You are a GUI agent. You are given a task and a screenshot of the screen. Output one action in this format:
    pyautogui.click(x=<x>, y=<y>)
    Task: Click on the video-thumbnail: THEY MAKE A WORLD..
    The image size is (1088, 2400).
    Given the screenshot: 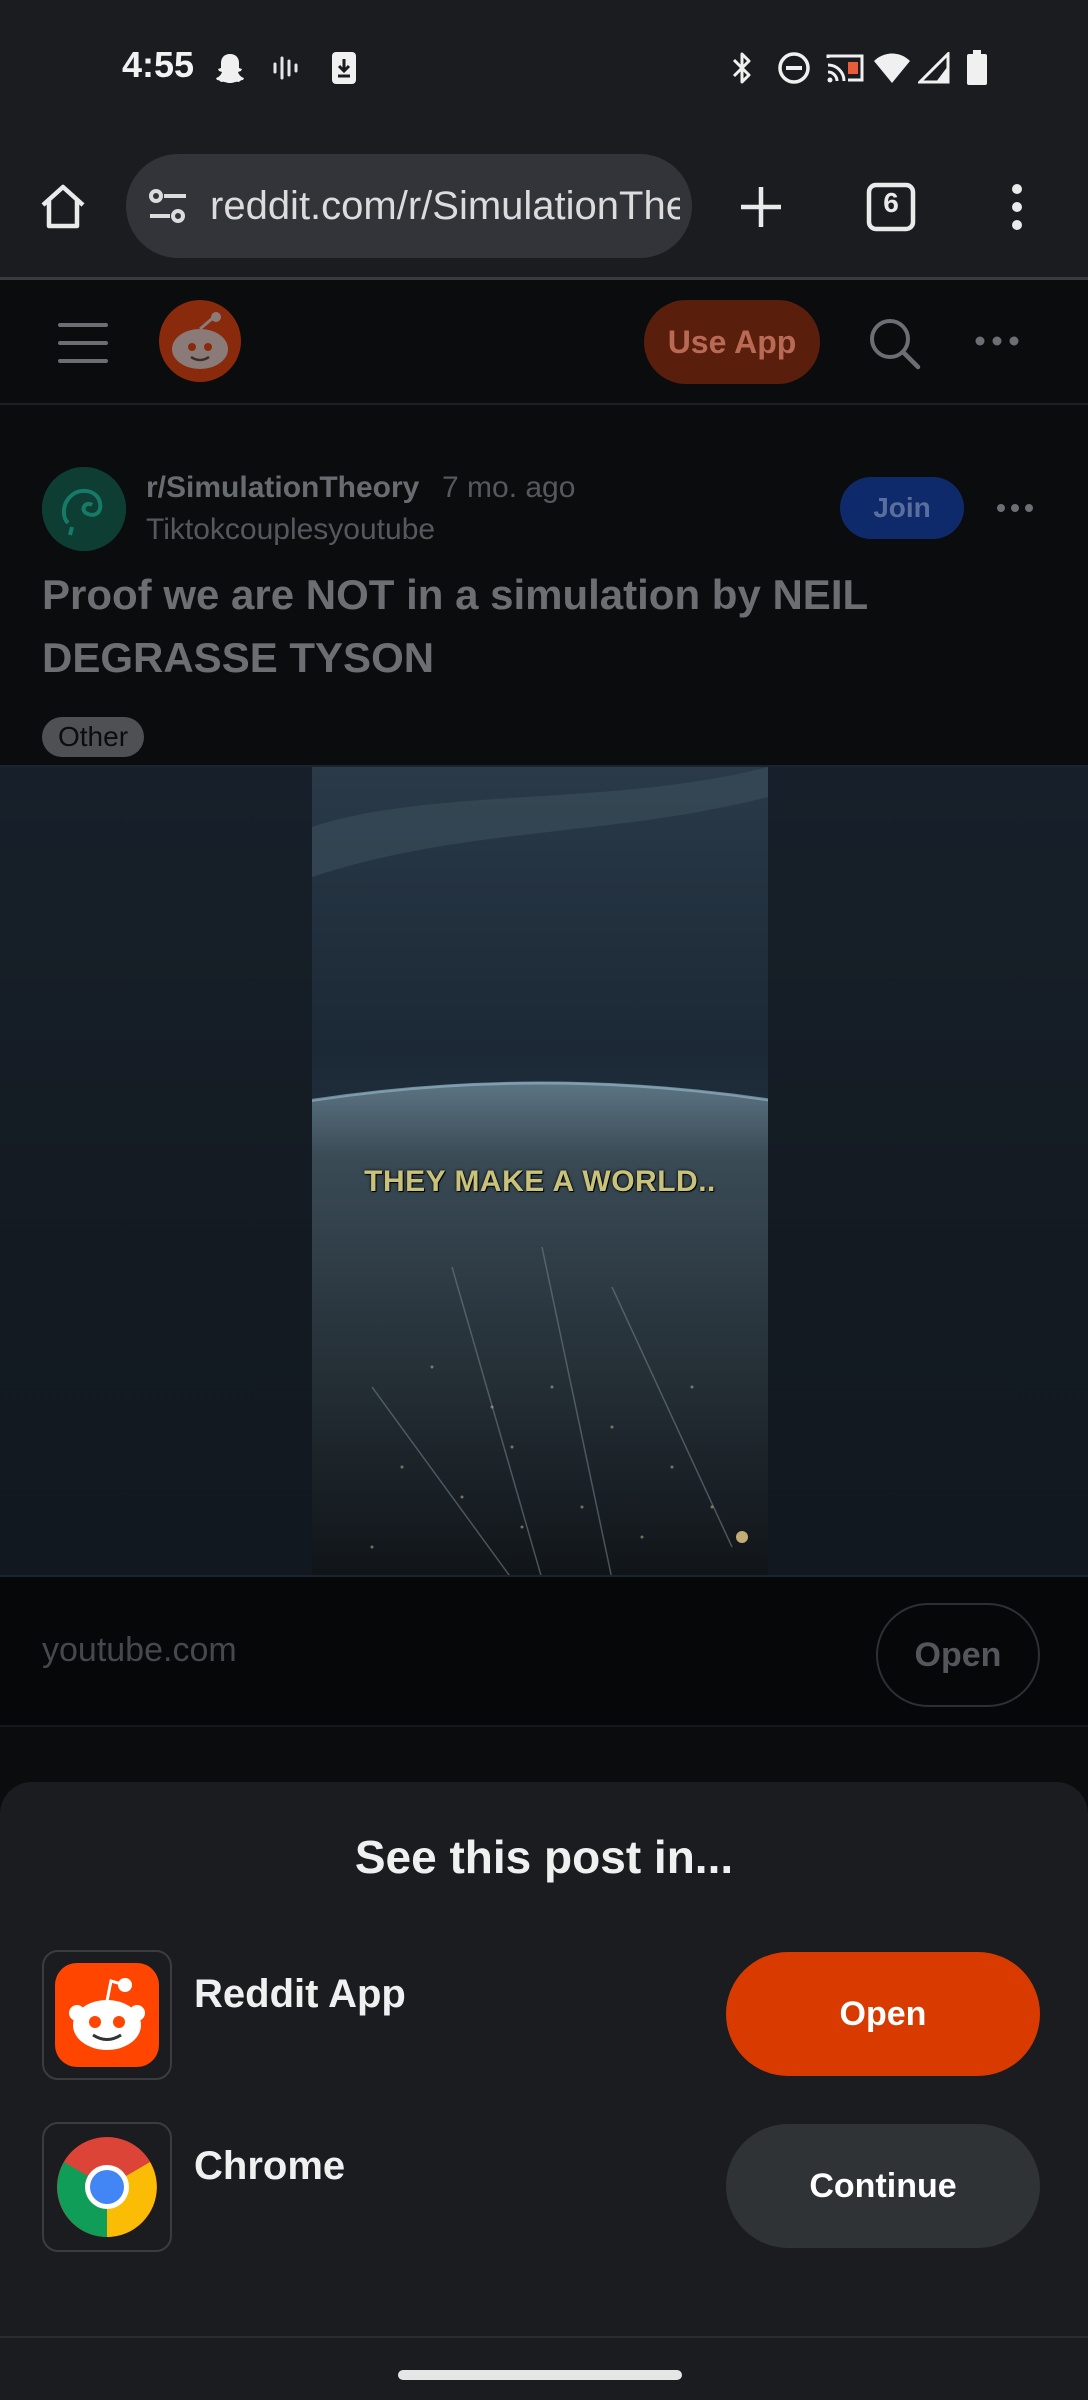 What is the action you would take?
    pyautogui.click(x=540, y=1171)
    